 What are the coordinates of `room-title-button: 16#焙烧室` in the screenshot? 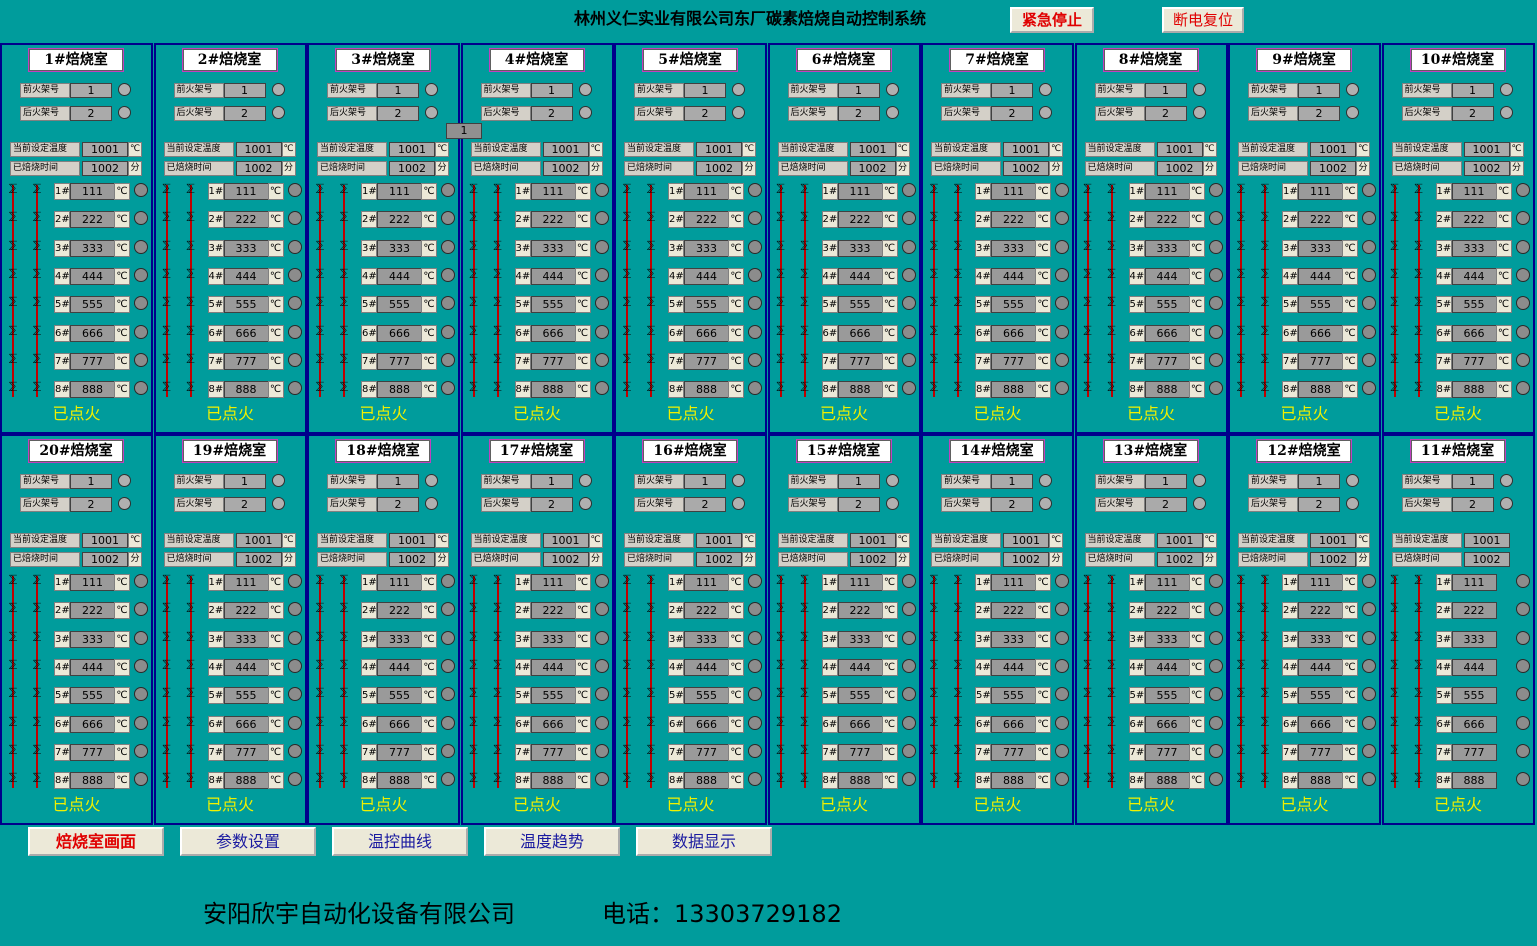 It's located at (690, 451).